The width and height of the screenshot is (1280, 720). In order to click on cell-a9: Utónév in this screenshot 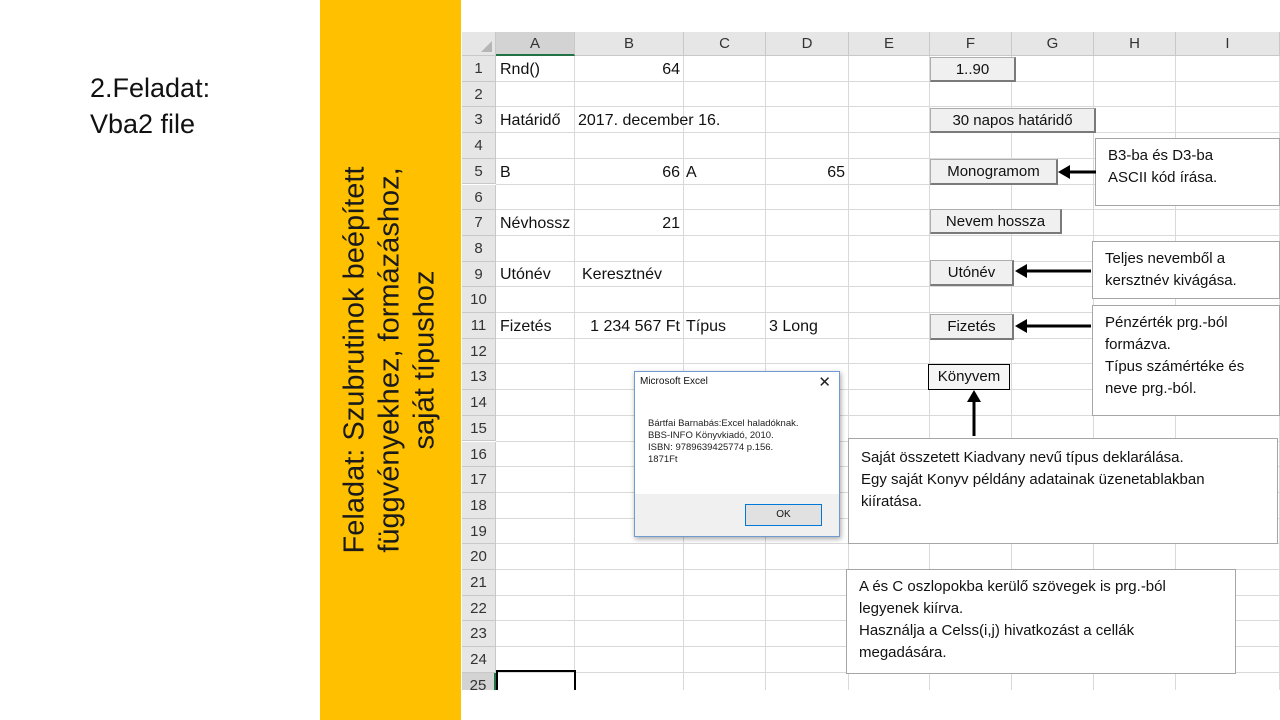, I will do `click(525, 274)`.